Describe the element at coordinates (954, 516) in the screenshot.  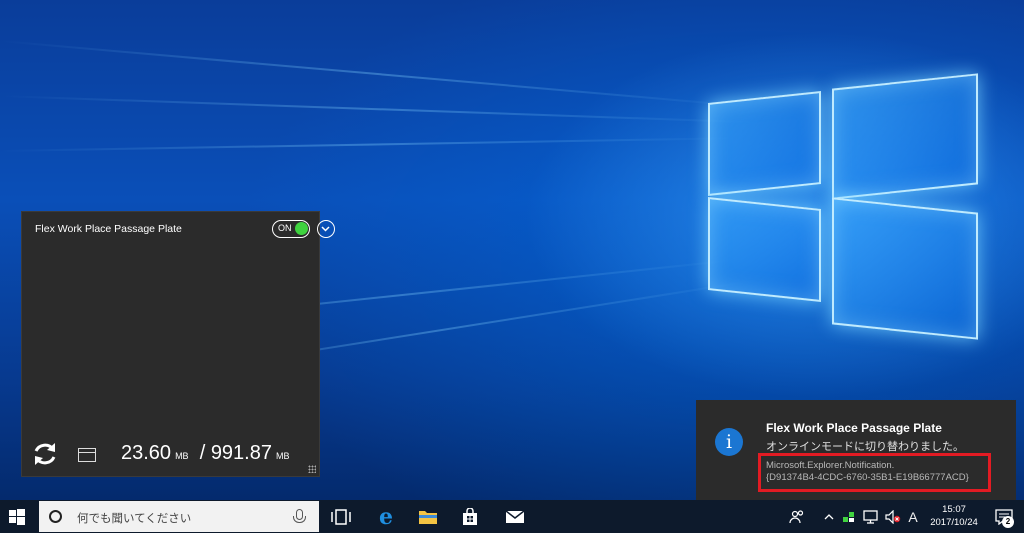
I see `clock: 15:07 2017/10/24` at that location.